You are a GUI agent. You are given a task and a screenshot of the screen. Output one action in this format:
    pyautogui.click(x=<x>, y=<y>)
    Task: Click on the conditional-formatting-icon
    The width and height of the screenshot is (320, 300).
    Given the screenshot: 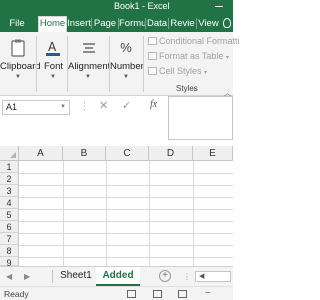 What is the action you would take?
    pyautogui.click(x=152, y=41)
    